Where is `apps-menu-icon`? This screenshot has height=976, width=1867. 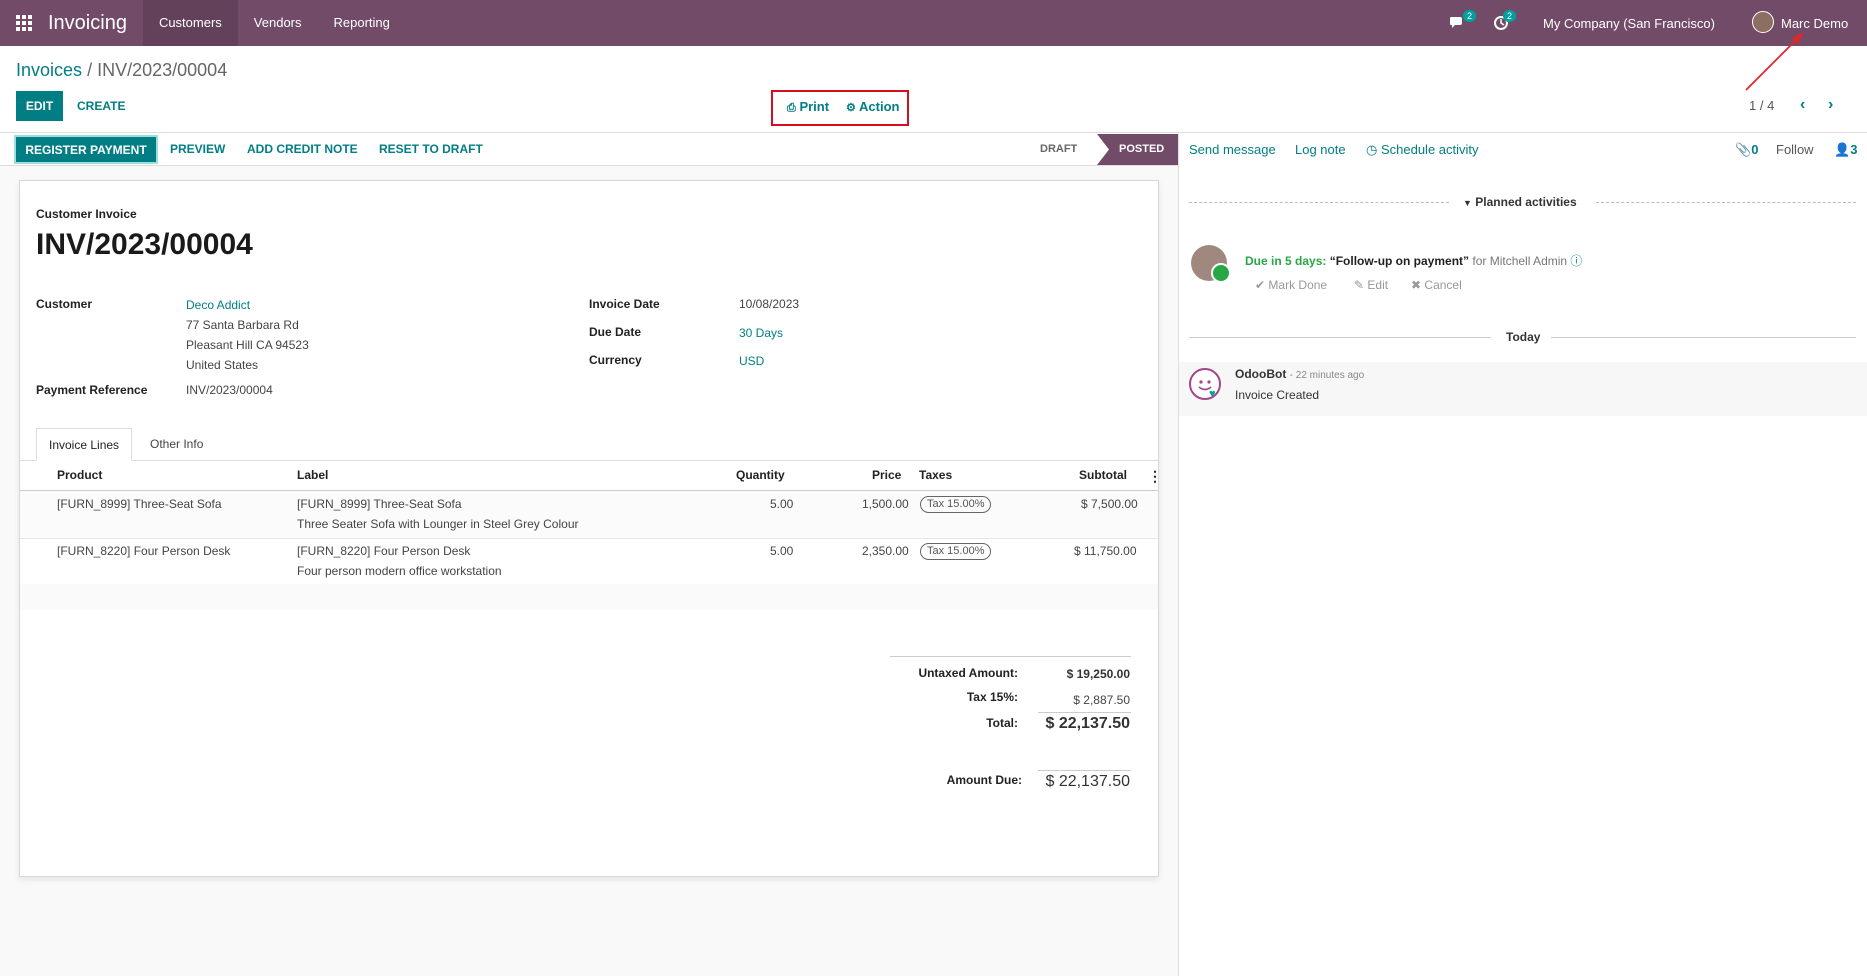
apps-menu-icon is located at coordinates (24, 23).